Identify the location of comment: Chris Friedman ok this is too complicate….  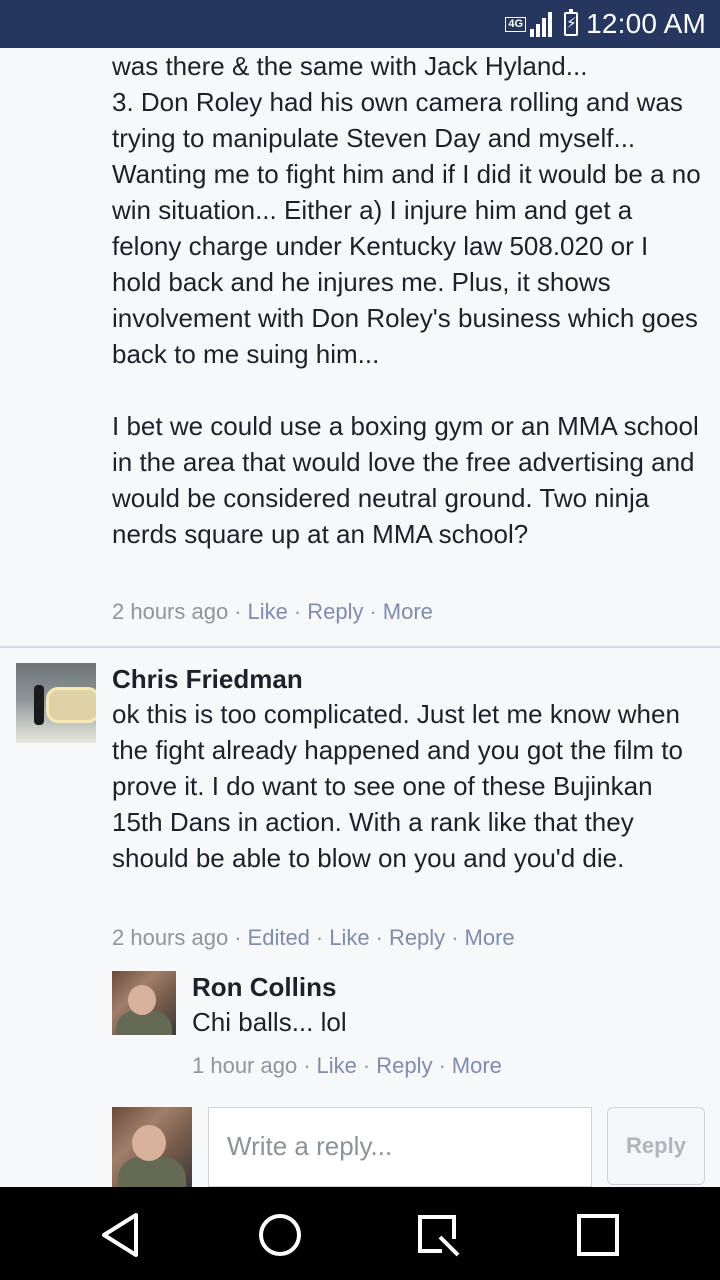
(410, 769).